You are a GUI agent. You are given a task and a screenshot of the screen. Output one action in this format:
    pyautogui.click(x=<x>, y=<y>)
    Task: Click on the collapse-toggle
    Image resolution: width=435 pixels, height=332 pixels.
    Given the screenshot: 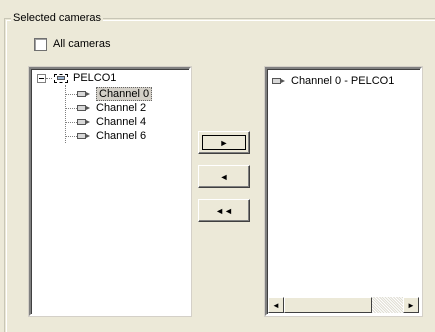 What is the action you would take?
    pyautogui.click(x=41, y=78)
    